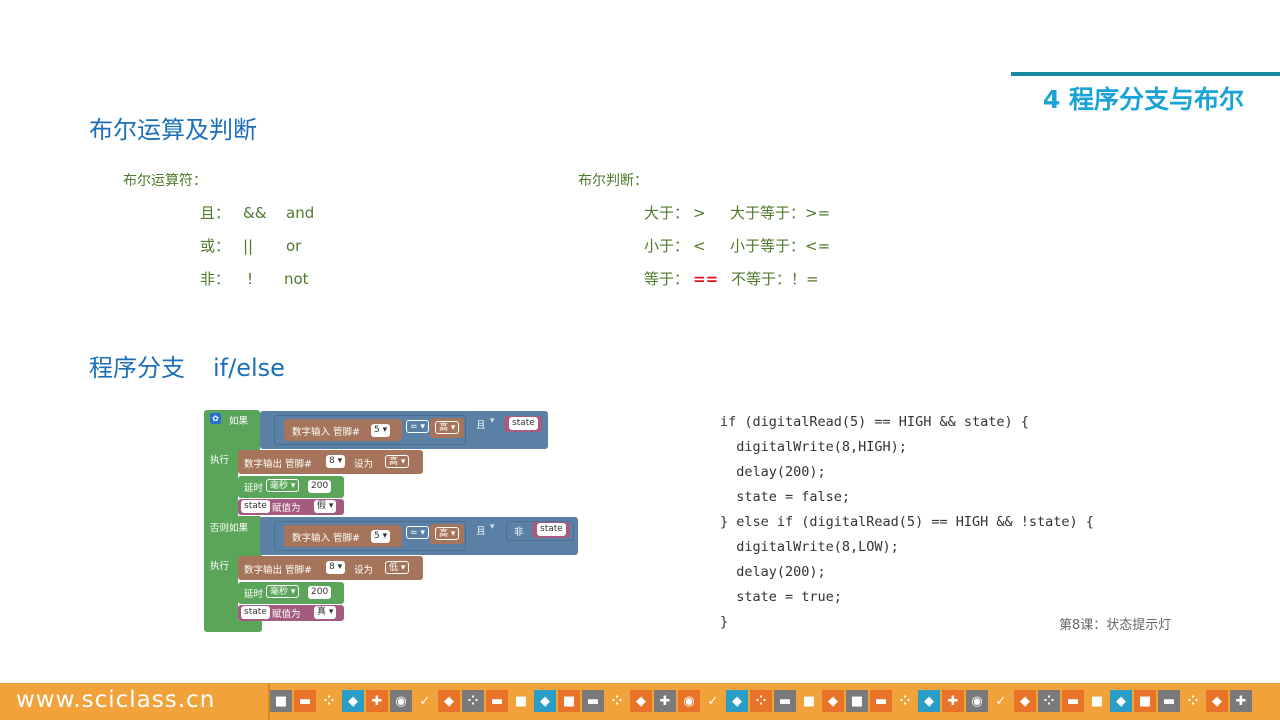 The width and height of the screenshot is (1280, 720). I want to click on judge-symbol: ==, so click(706, 279).